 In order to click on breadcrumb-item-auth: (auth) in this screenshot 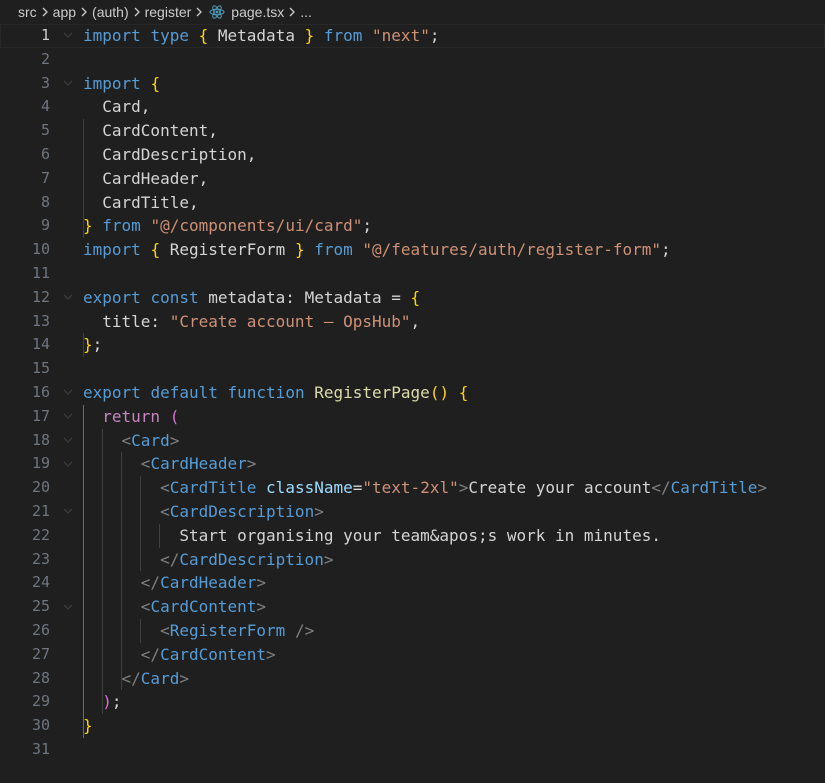, I will do `click(110, 12)`.